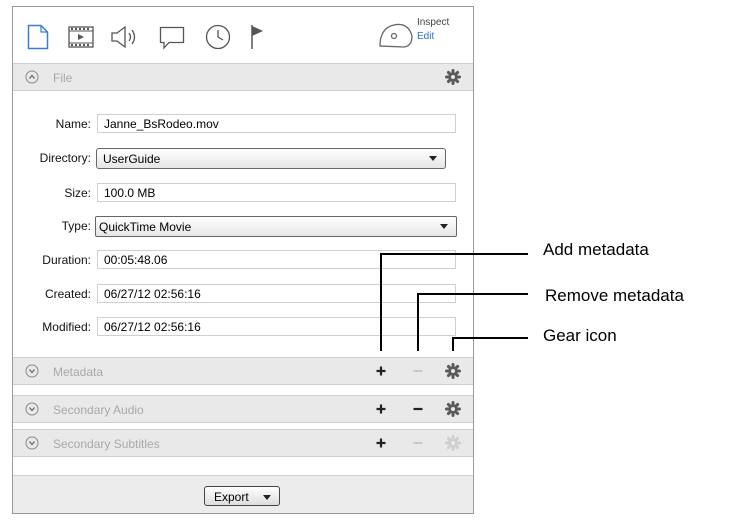  Describe the element at coordinates (132, 159) in the screenshot. I see `directory-value: UserGuide` at that location.